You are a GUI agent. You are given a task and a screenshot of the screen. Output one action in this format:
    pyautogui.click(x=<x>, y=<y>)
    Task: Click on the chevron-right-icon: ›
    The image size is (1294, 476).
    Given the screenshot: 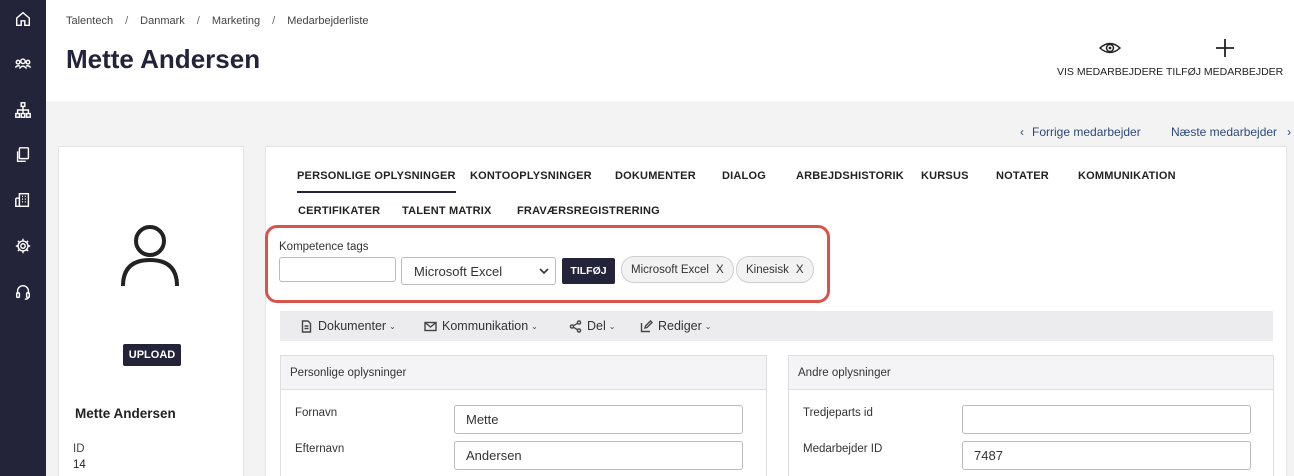 What is the action you would take?
    pyautogui.click(x=1289, y=132)
    